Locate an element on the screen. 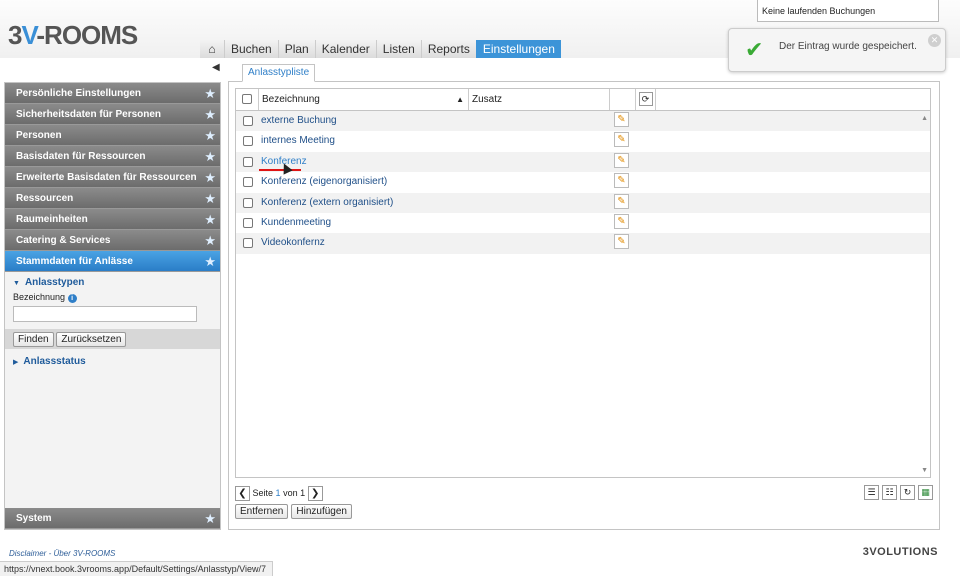 Image resolution: width=960 pixels, height=577 pixels. table-row: Konferenz ✎ is located at coordinates (583, 162).